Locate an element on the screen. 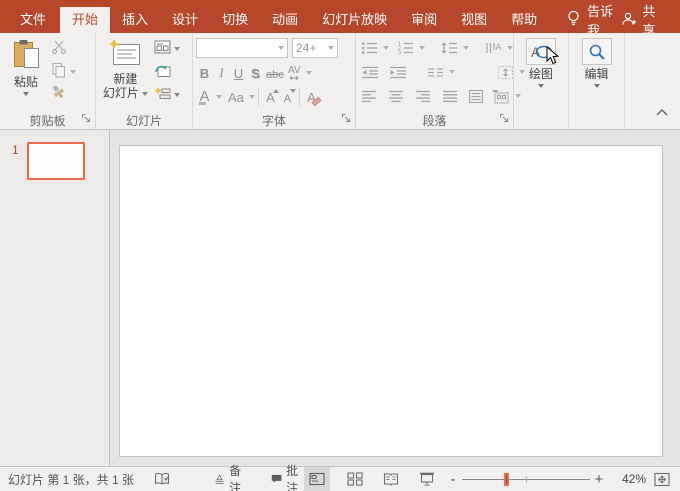  align-text-button is located at coordinates (505, 72).